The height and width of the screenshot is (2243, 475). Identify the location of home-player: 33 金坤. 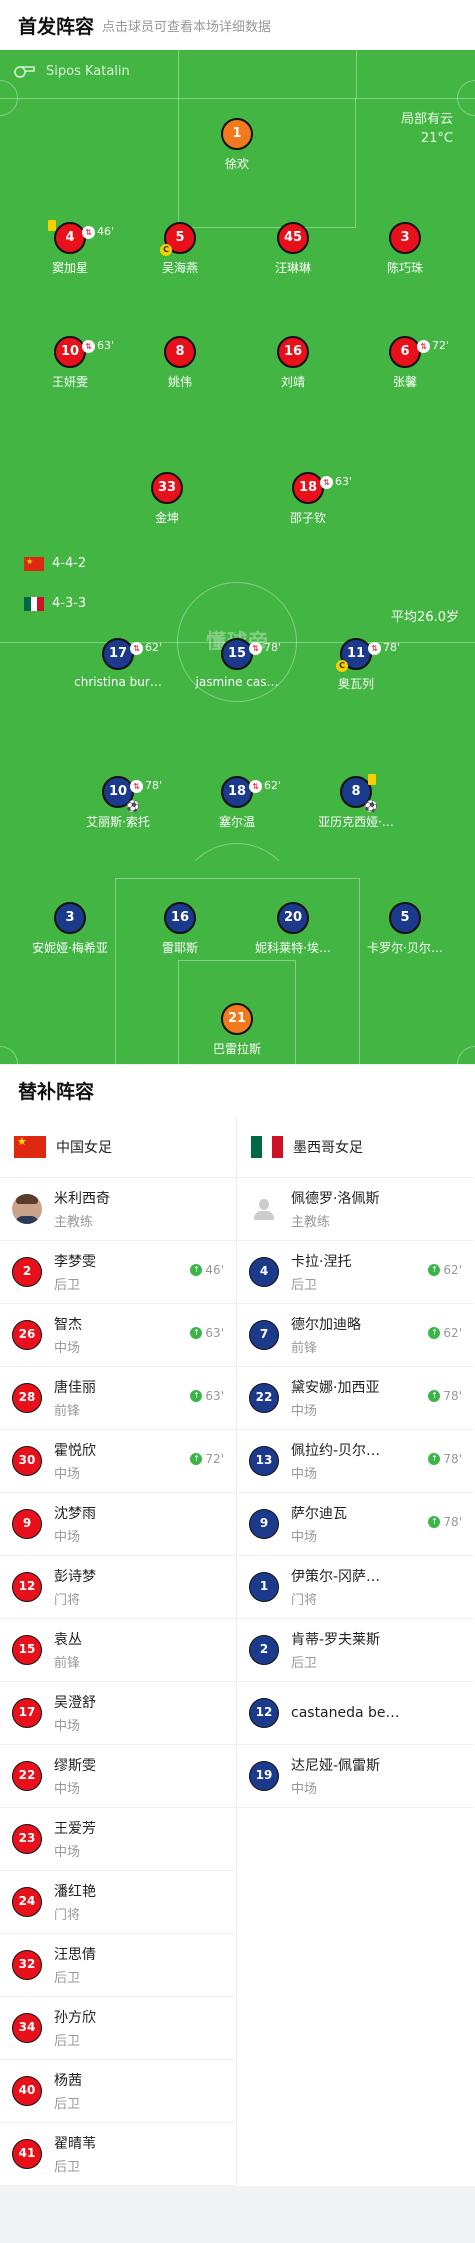
(167, 499).